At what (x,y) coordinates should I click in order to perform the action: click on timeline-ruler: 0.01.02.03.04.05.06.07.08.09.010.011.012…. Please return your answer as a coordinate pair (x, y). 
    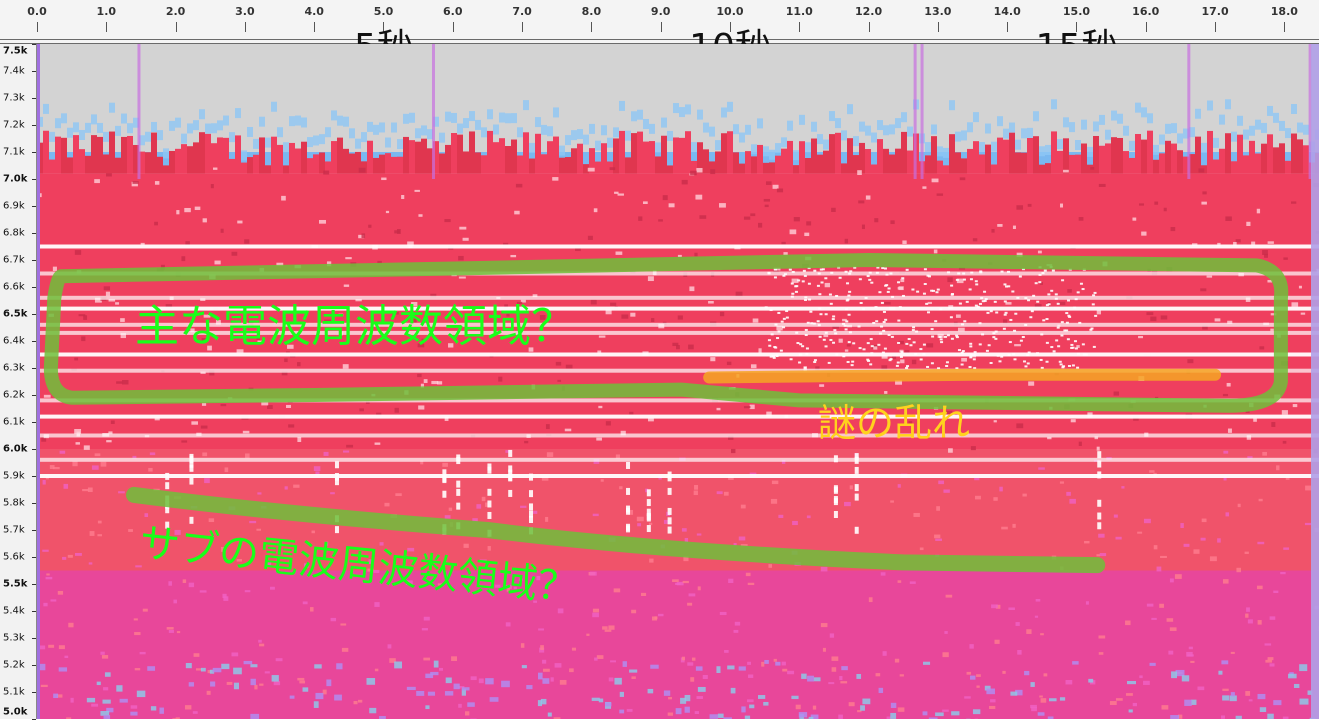
    Looking at the image, I should click on (659, 22).